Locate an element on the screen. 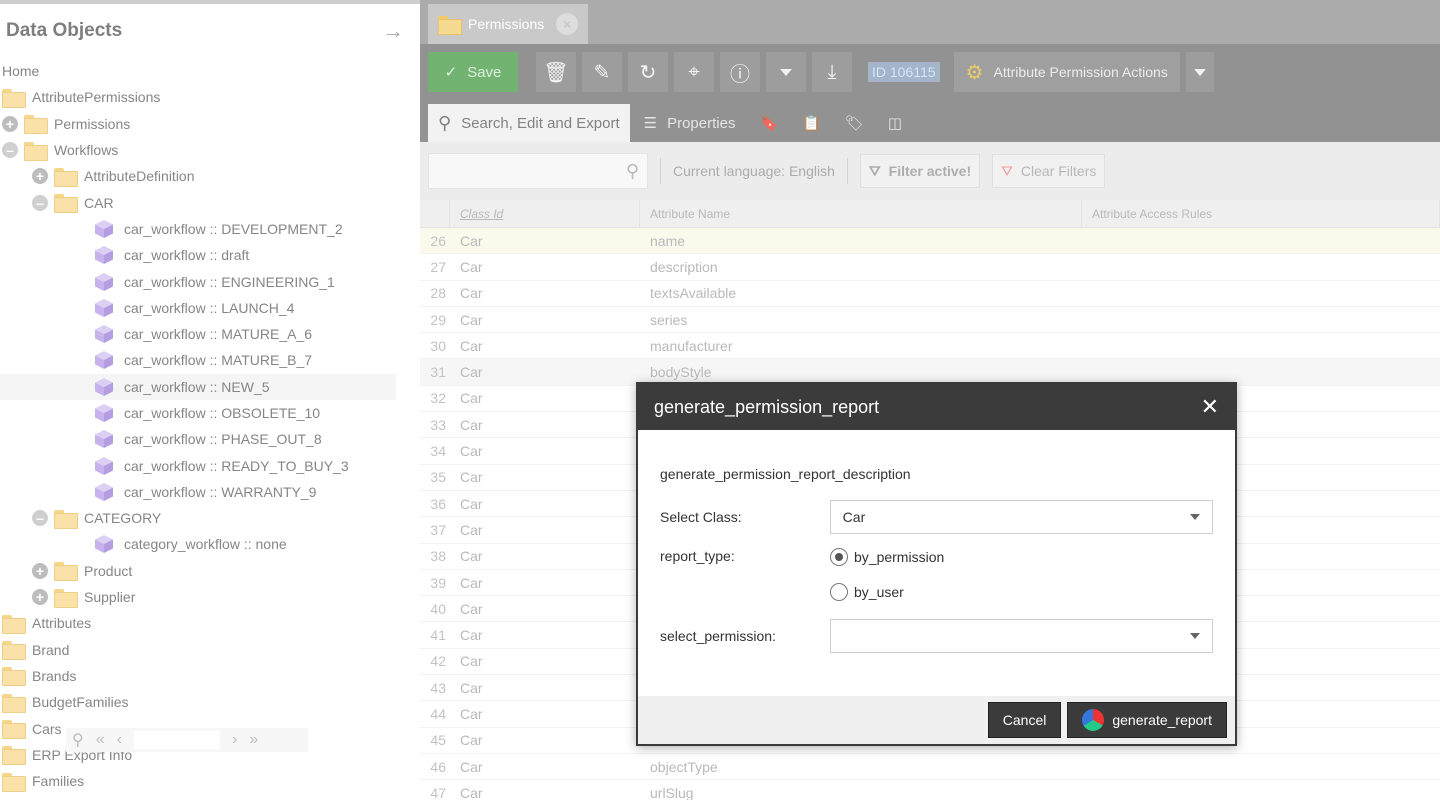  tree-item: Attributes is located at coordinates (210, 623).